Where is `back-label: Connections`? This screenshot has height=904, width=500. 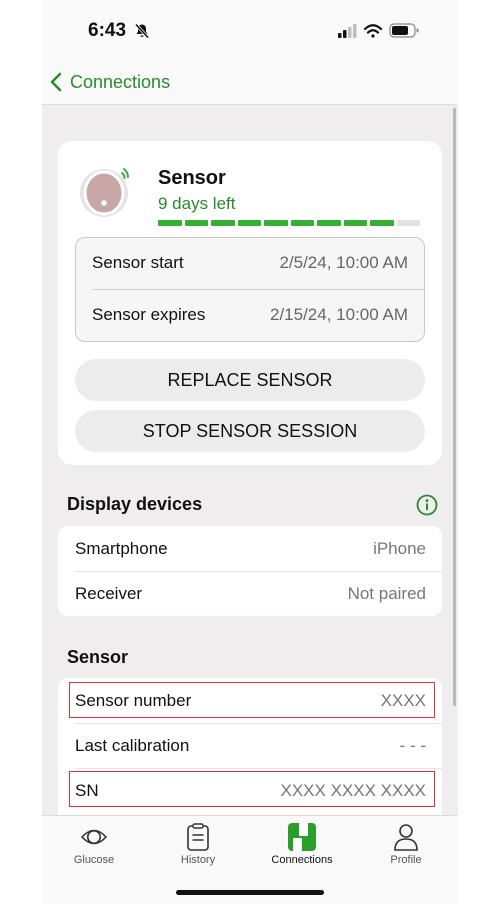 back-label: Connections is located at coordinates (120, 81).